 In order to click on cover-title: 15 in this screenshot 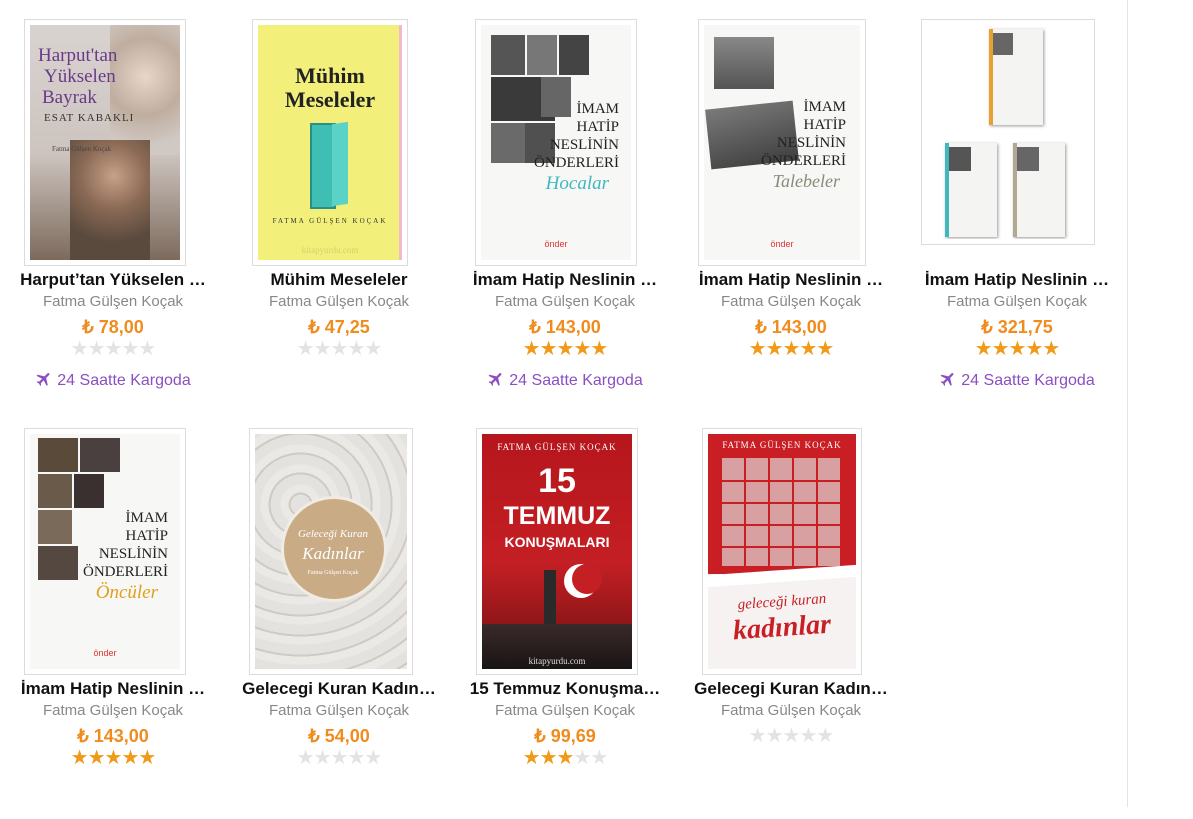, I will do `click(557, 481)`.